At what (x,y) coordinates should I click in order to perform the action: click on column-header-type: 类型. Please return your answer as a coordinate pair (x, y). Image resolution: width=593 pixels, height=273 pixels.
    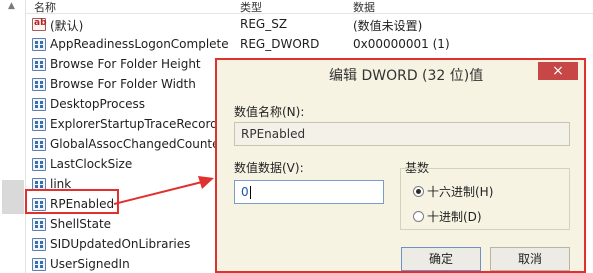
    Looking at the image, I should click on (251, 7).